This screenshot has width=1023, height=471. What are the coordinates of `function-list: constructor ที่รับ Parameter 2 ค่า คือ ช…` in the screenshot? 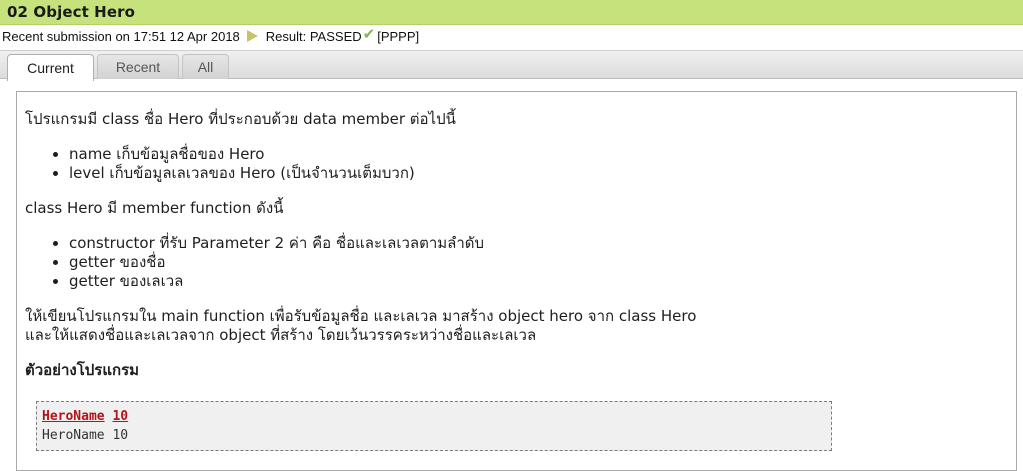 It's located at (516, 262).